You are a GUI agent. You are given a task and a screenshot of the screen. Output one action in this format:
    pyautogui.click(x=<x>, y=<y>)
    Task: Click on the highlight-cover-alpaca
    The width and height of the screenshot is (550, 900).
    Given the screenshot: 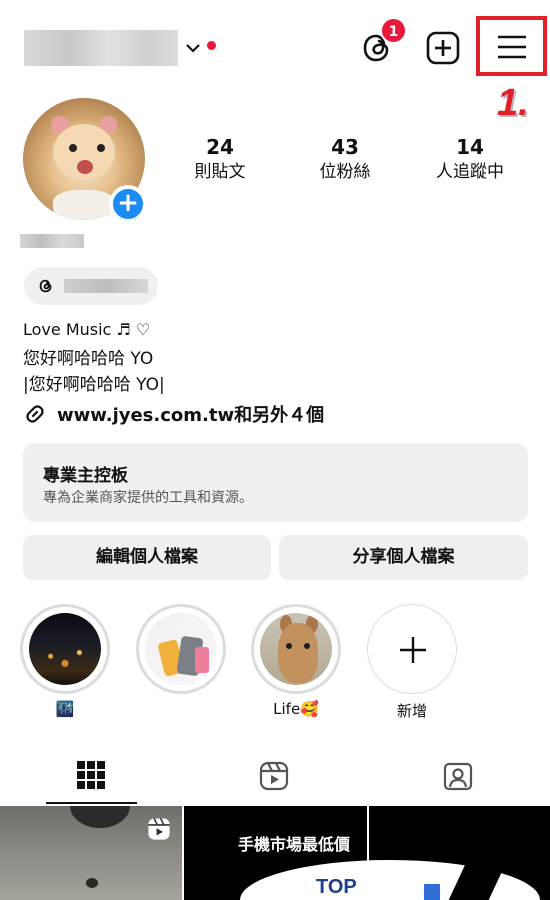 What is the action you would take?
    pyautogui.click(x=296, y=649)
    